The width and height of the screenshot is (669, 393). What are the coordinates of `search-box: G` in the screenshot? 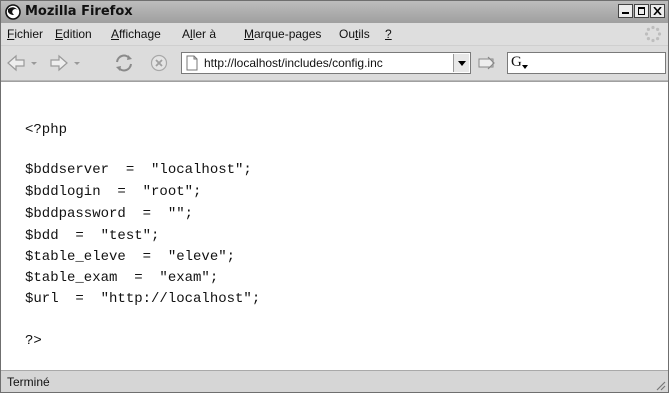 It's located at (586, 63).